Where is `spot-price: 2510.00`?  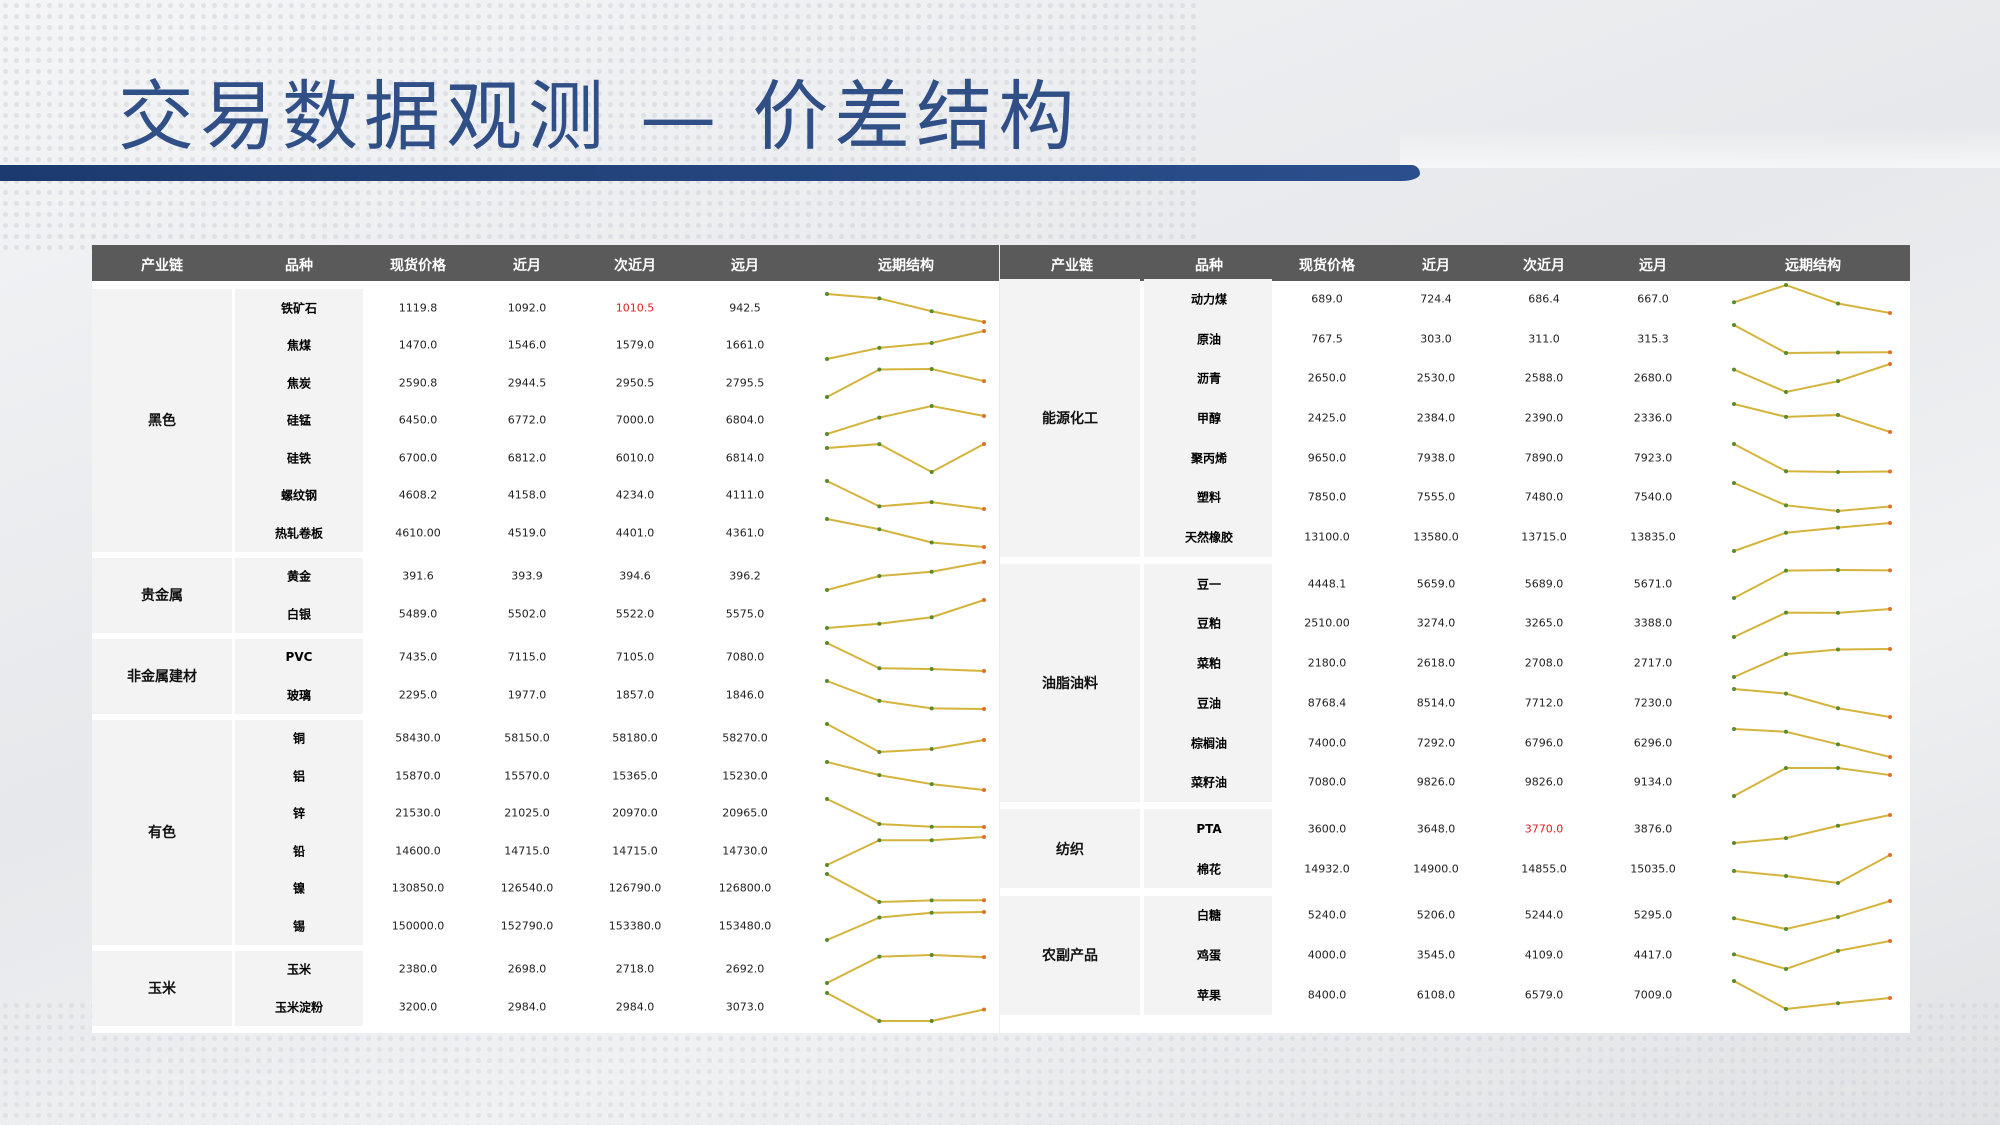 spot-price: 2510.00 is located at coordinates (1327, 623).